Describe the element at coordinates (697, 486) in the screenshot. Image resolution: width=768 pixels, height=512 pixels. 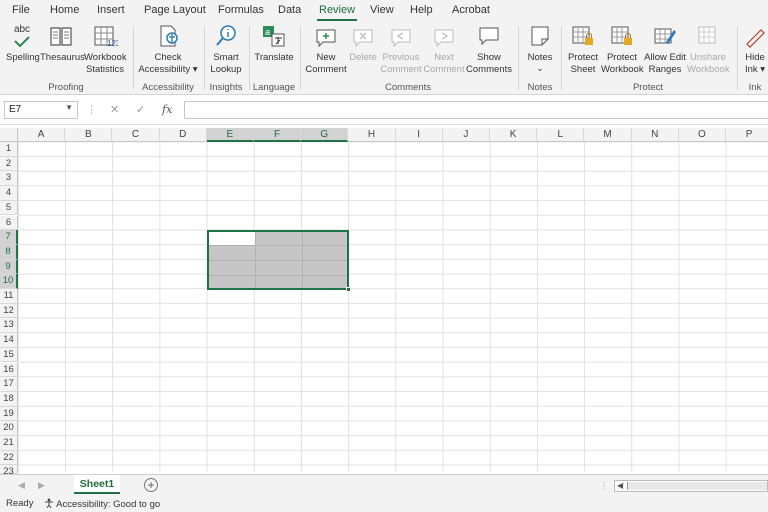
I see `scrollbar-thumb` at that location.